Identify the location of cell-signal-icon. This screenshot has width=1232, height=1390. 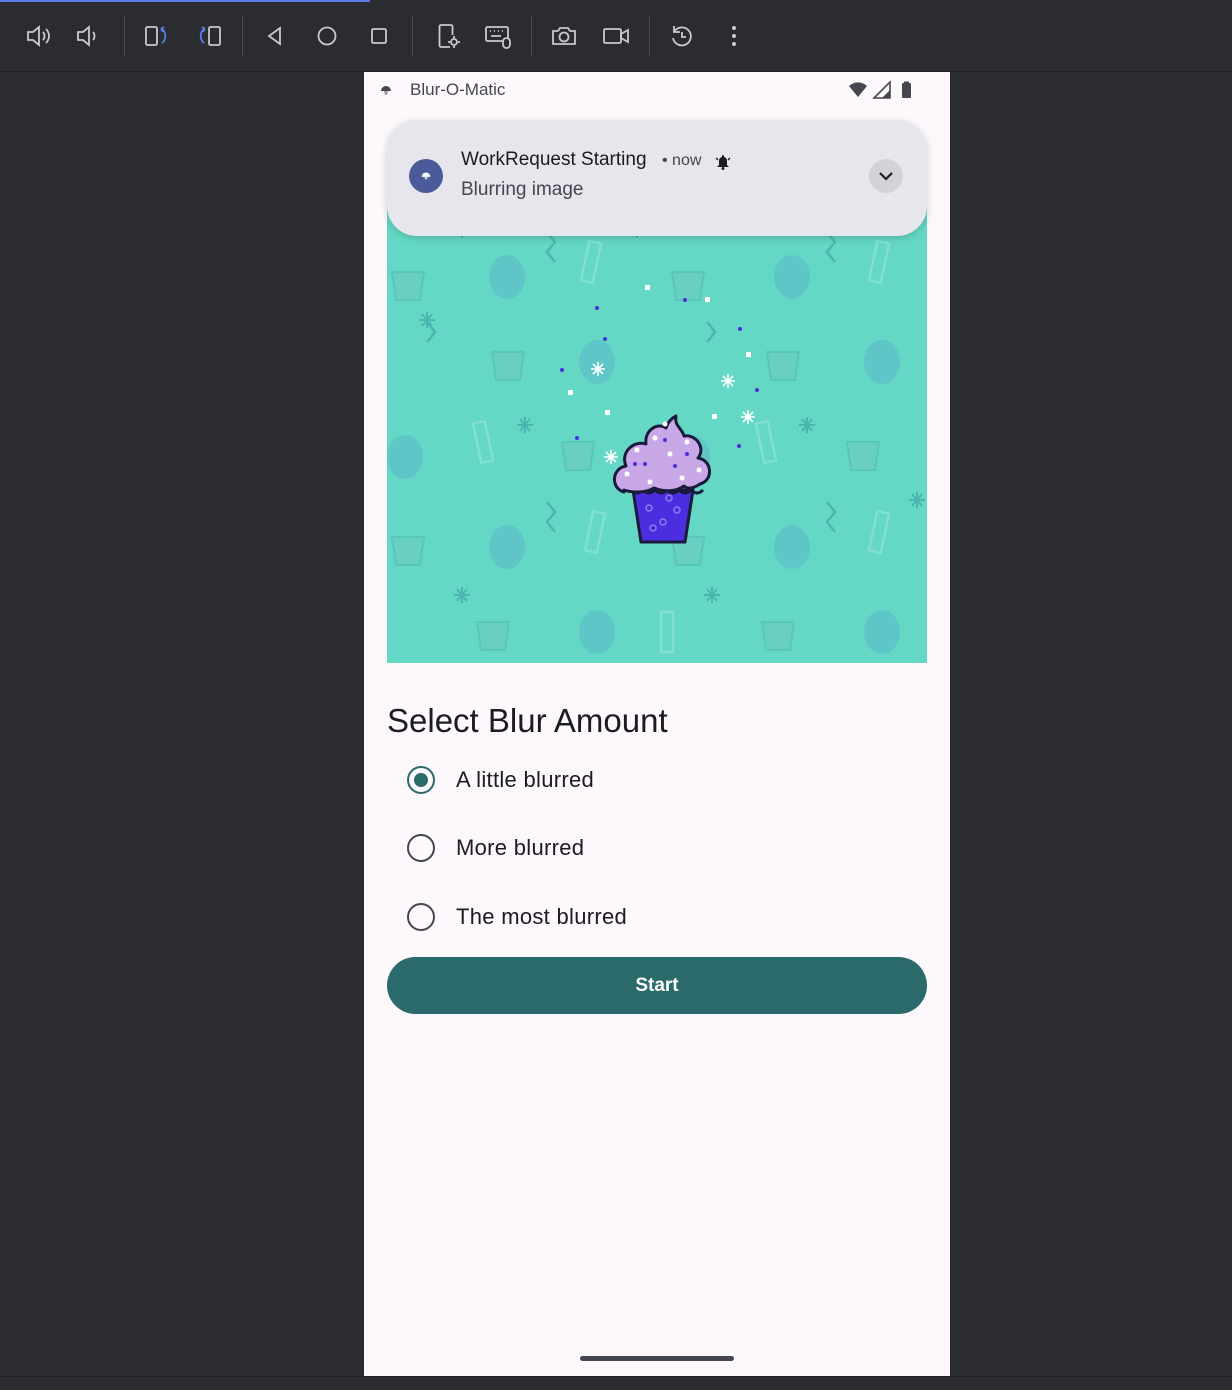
(881, 89).